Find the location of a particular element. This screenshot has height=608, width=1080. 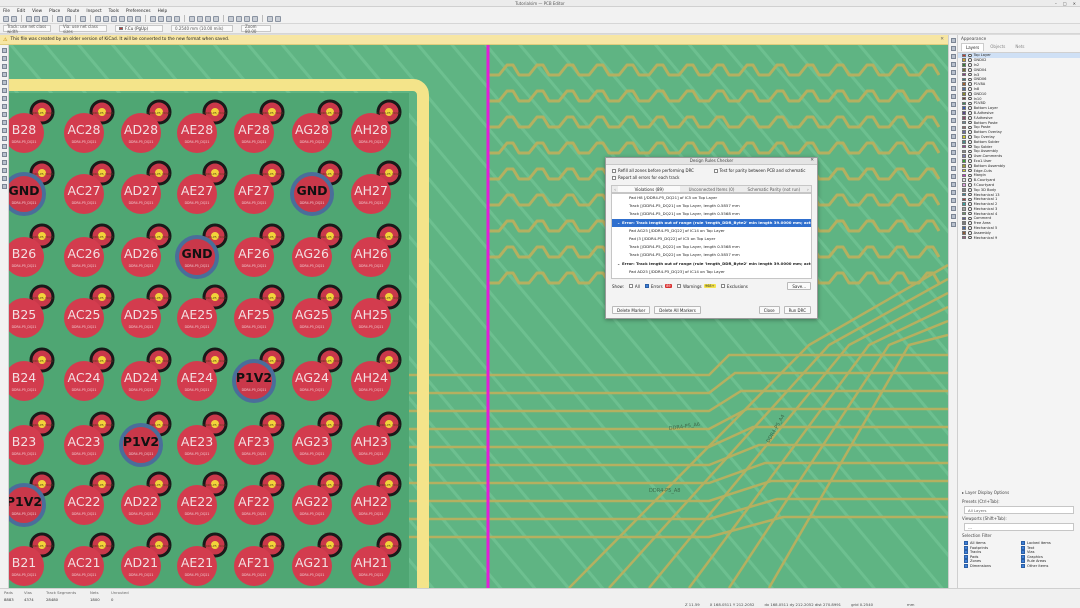

lock-icon is located at coordinates (208, 18).